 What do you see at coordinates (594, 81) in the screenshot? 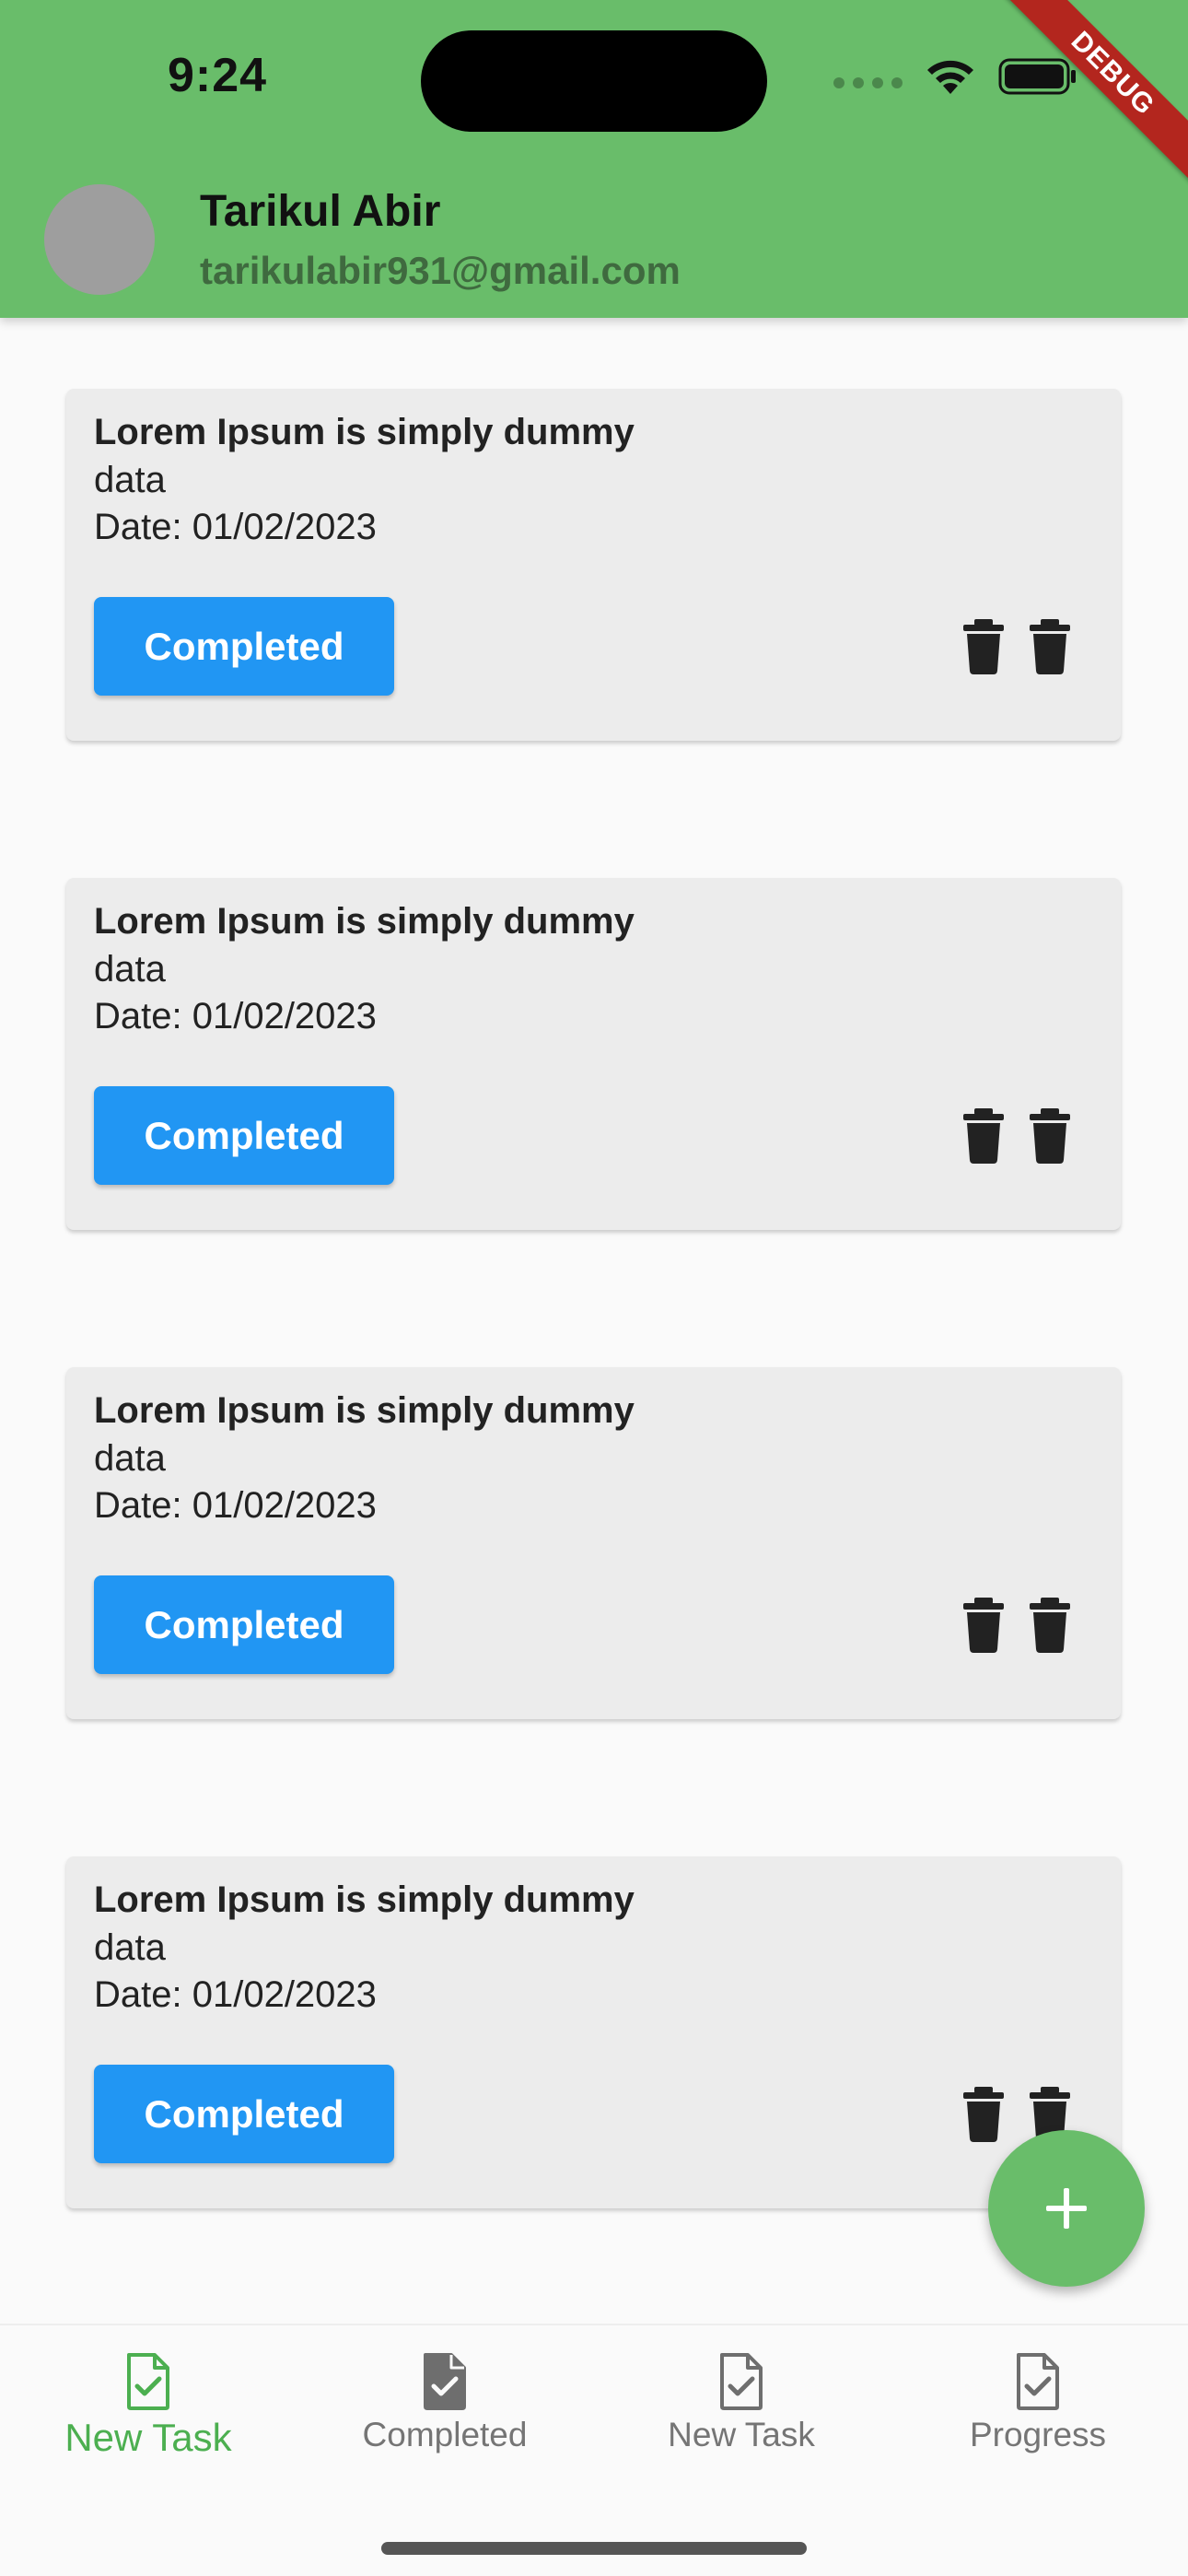
I see `dynamic-island` at bounding box center [594, 81].